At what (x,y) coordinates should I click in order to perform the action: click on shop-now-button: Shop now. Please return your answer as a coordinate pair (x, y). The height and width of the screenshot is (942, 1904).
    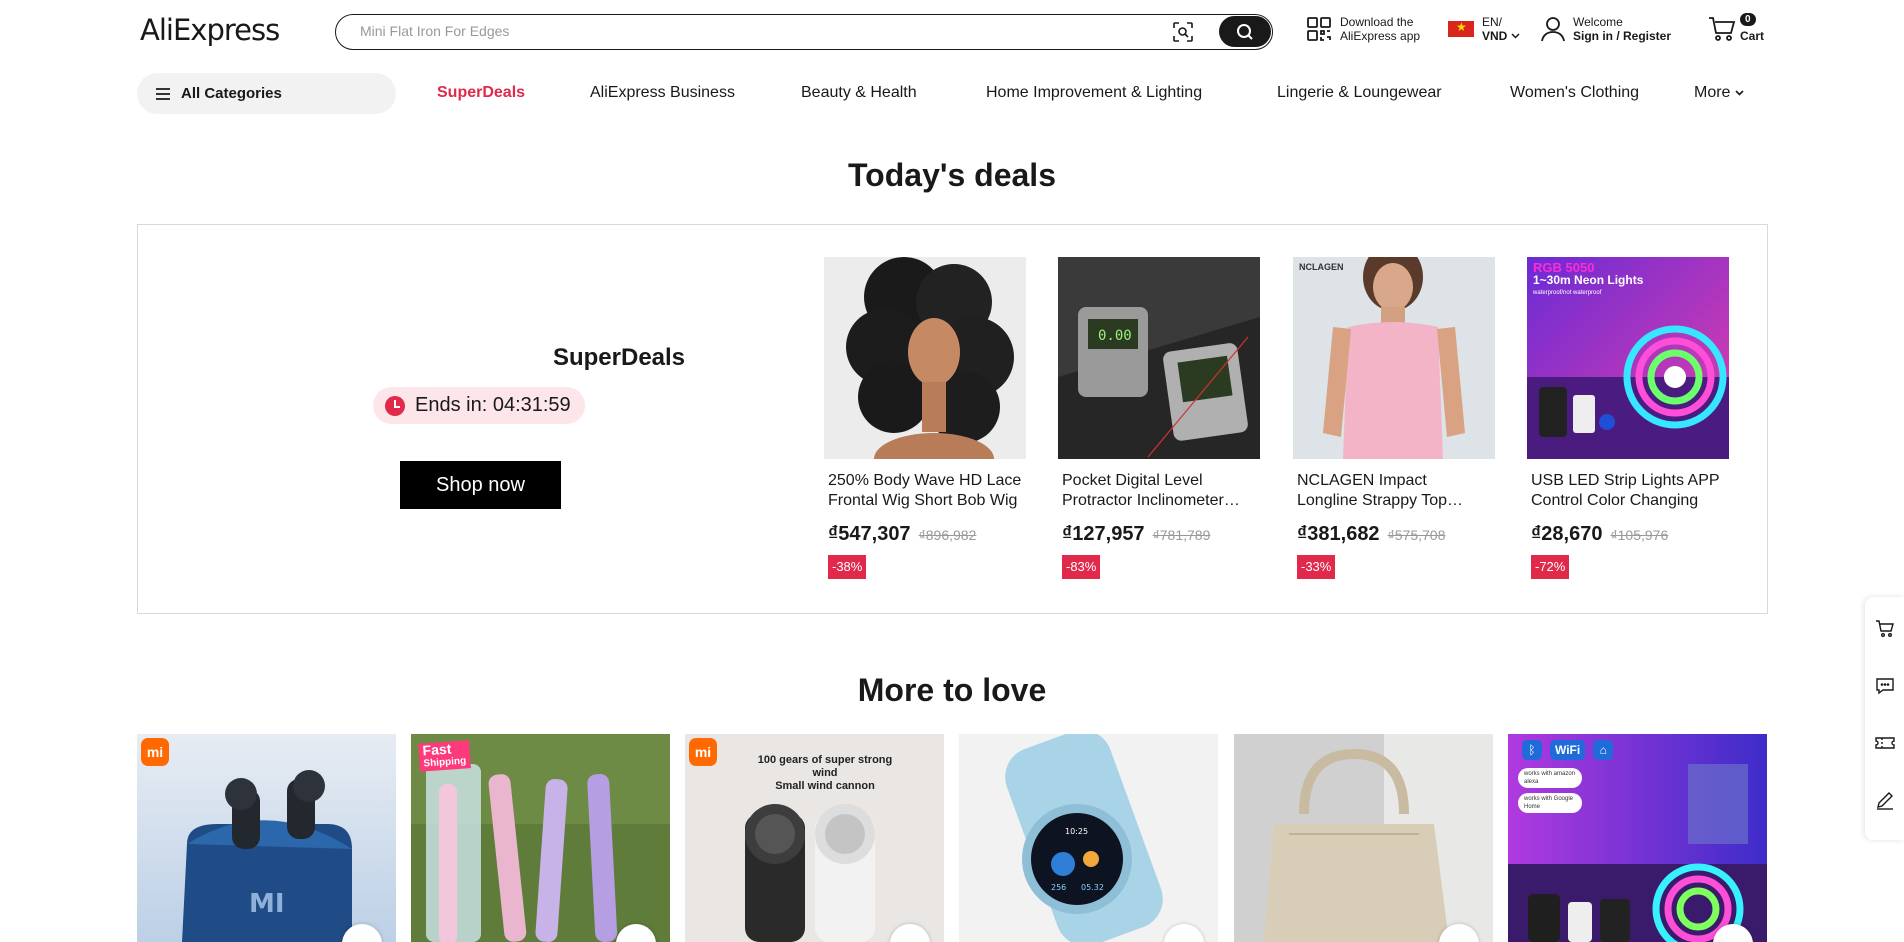
    Looking at the image, I should click on (480, 485).